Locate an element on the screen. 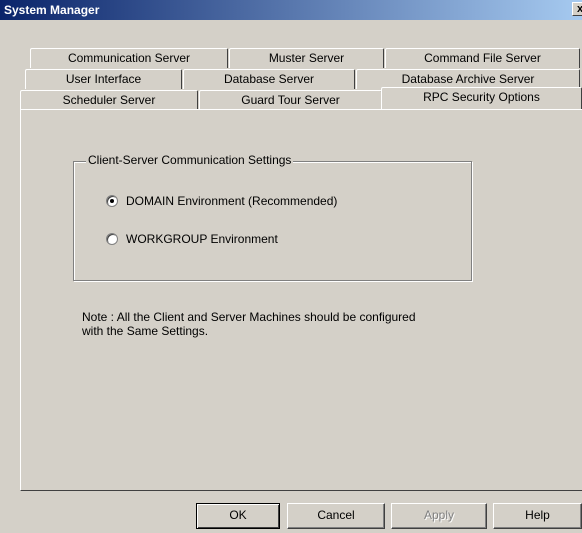  tab-rpc-security-options: RPC Security Options is located at coordinates (481, 98).